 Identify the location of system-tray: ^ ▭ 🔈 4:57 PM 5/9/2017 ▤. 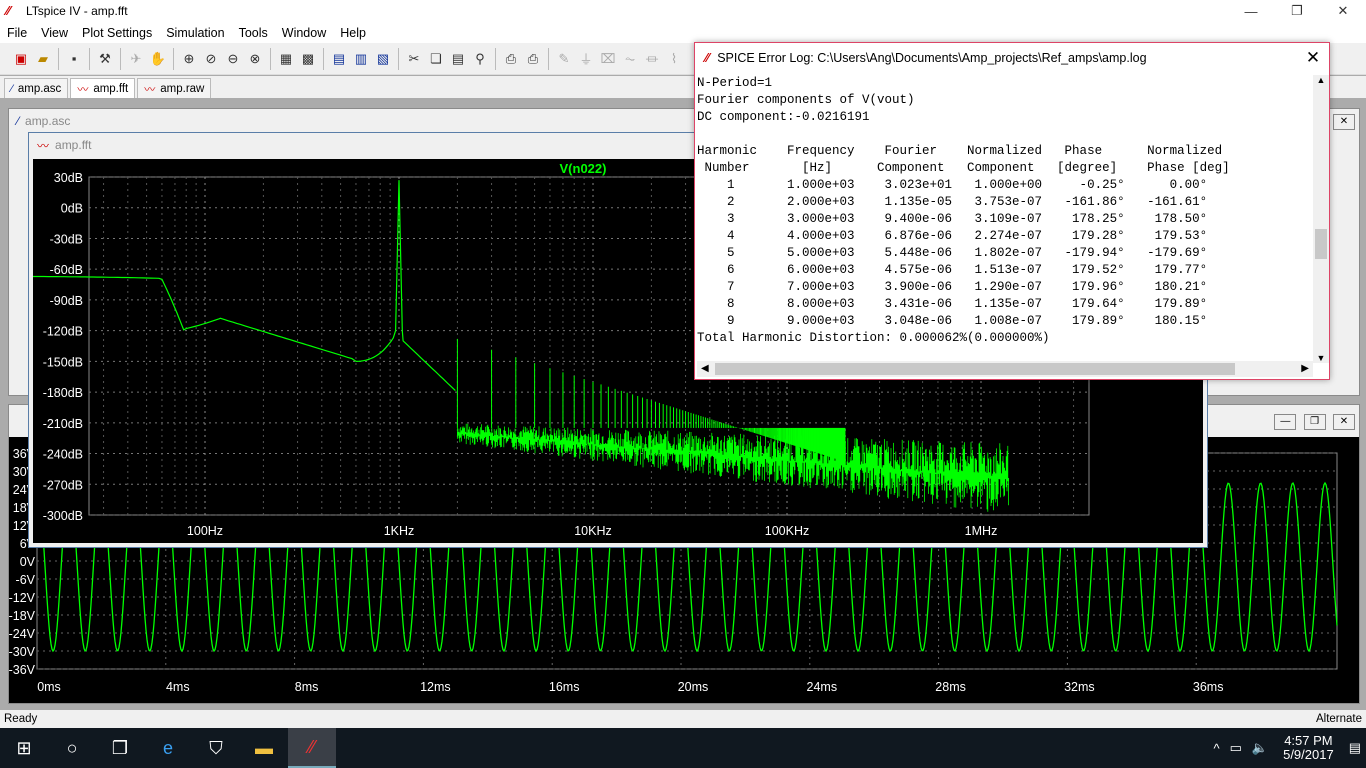
(1287, 748).